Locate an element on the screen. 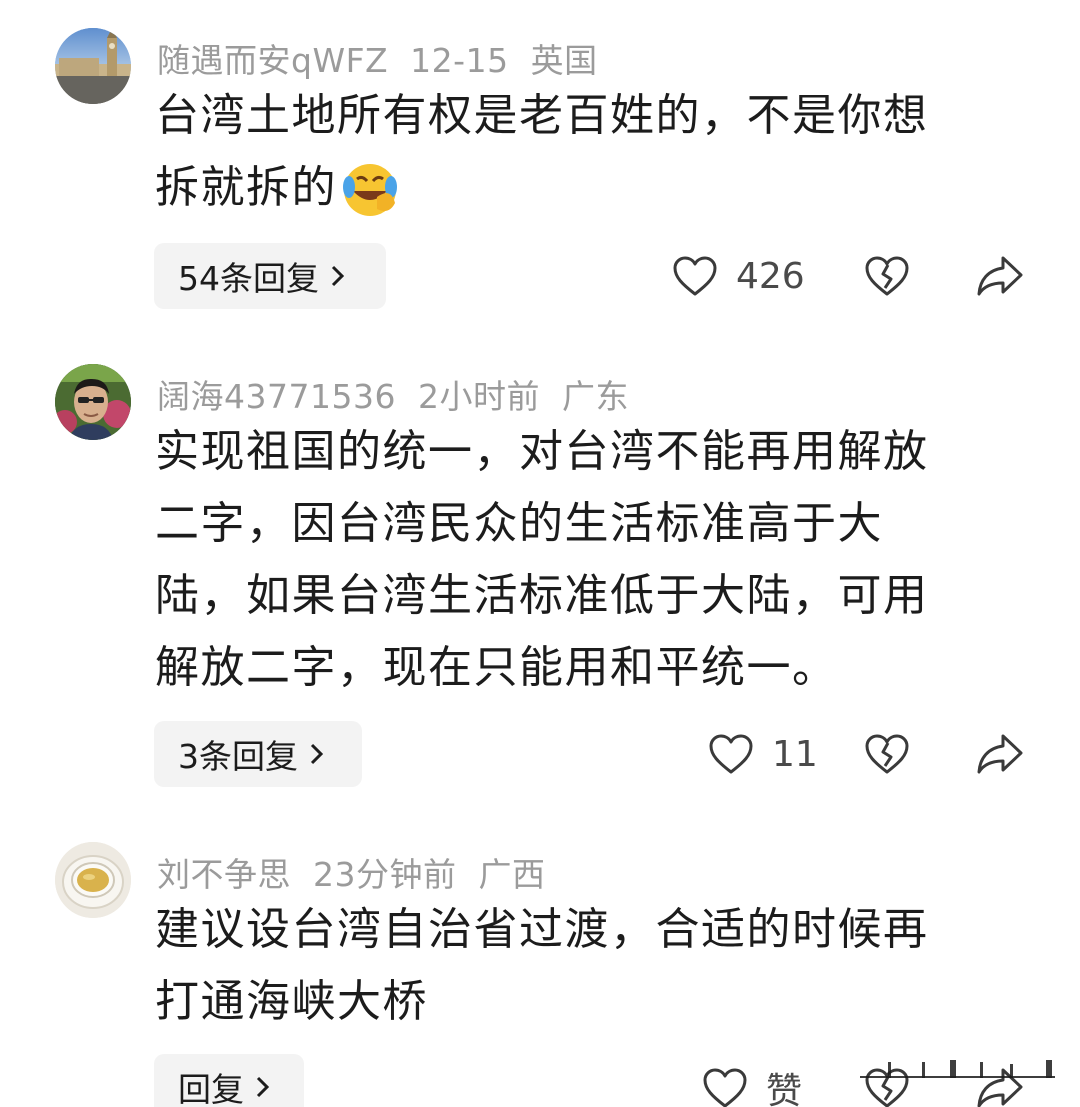 The width and height of the screenshot is (1080, 1107). like-button: 11 is located at coordinates (763, 754).